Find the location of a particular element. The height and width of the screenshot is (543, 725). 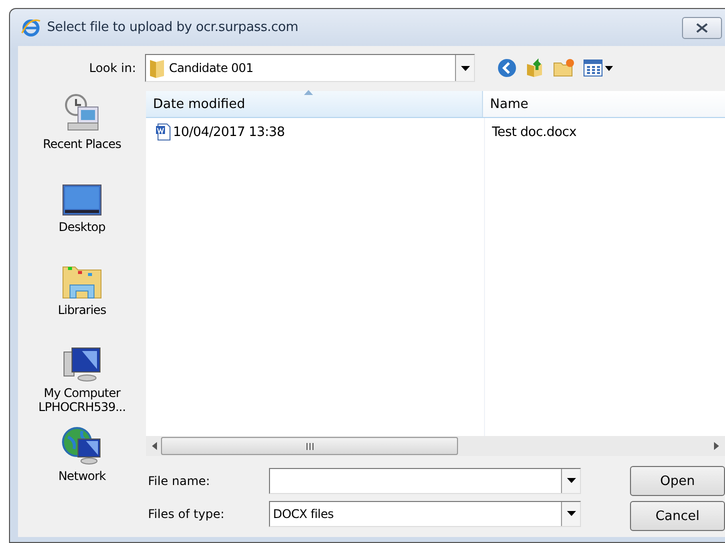

place-label: Network is located at coordinates (82, 476).